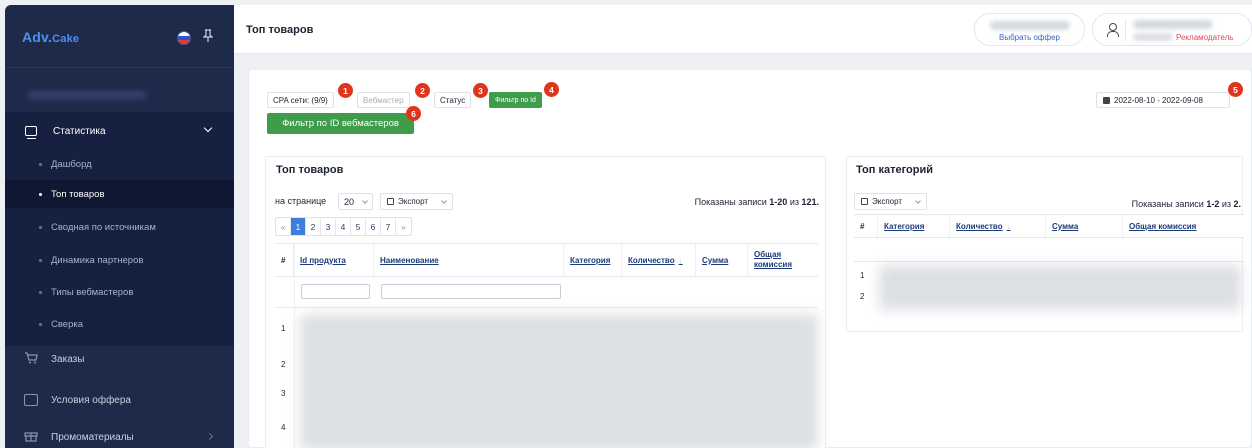 This screenshot has width=1252, height=448. I want to click on cpa-filter: CPA сети: (9/9), so click(300, 100).